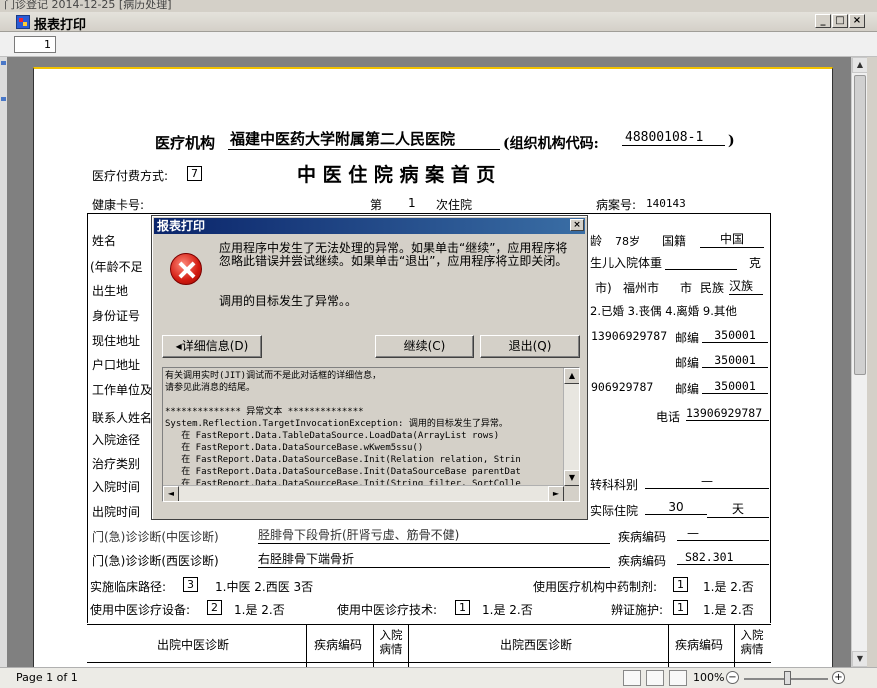 The height and width of the screenshot is (688, 877). I want to click on col-disease-code-2: 疾病编码, so click(699, 645).